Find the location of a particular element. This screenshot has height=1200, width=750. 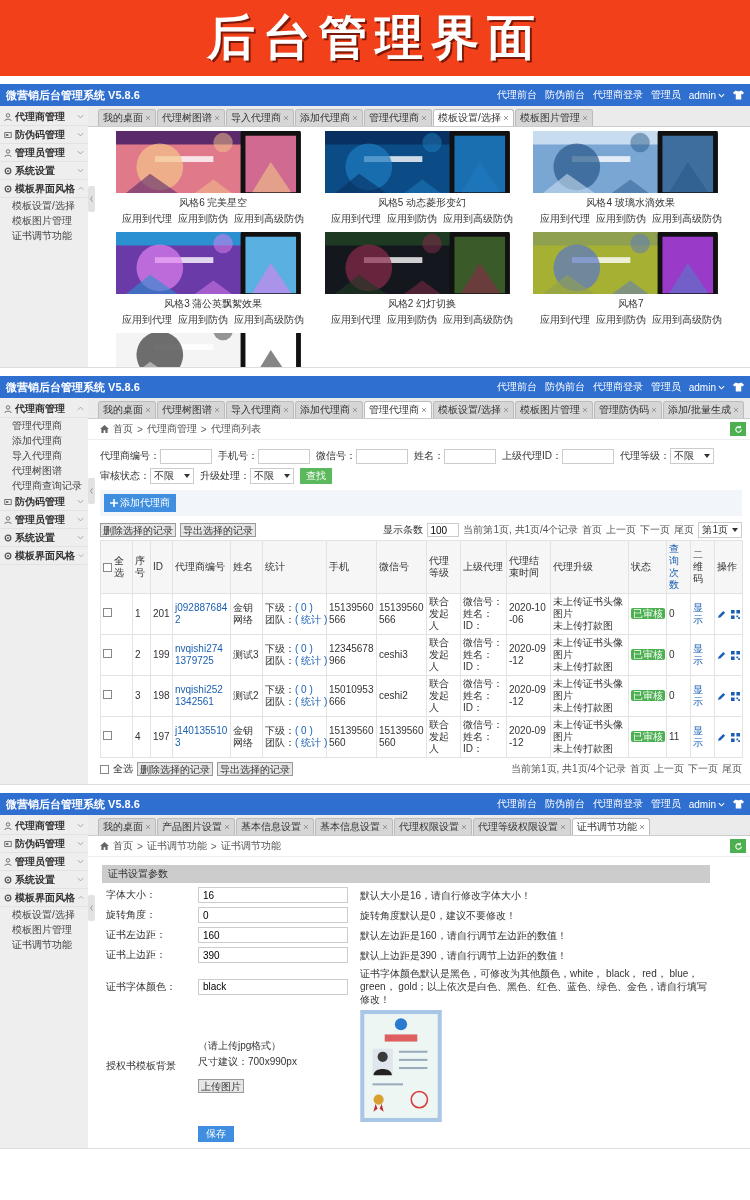

top-nav-link: 防伪前台 is located at coordinates (564, 804).